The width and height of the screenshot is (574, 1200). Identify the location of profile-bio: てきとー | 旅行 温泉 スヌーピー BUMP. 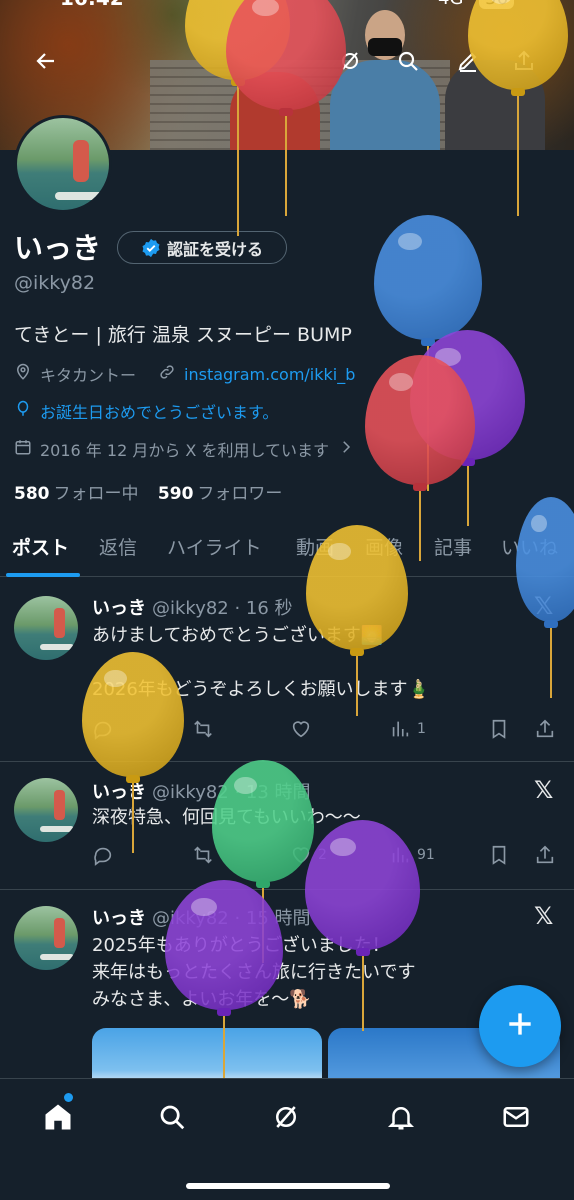
(183, 335).